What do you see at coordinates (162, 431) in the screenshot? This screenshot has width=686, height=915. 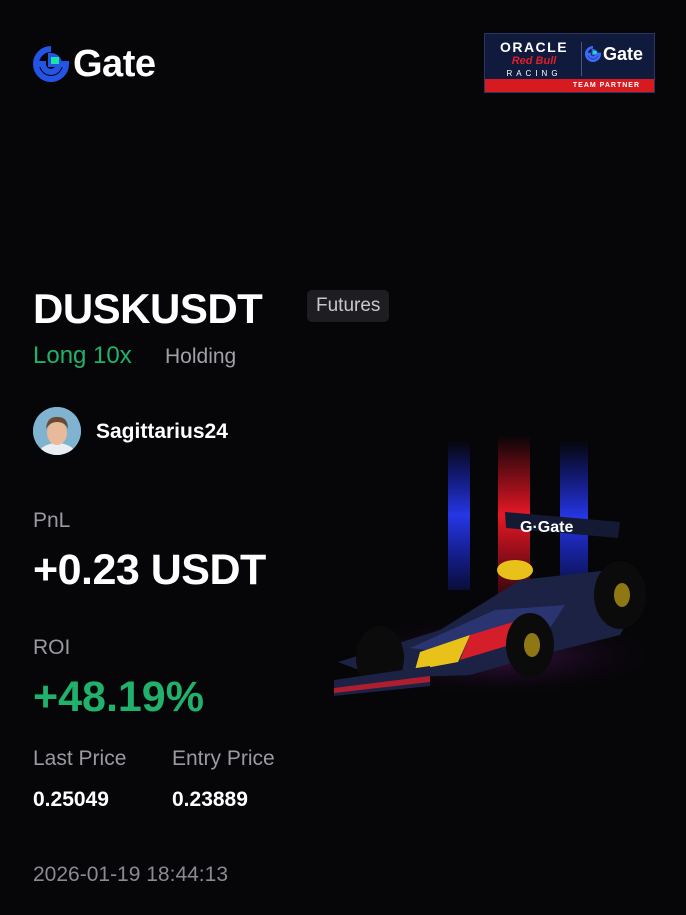 I see `username: Sagittarius24` at bounding box center [162, 431].